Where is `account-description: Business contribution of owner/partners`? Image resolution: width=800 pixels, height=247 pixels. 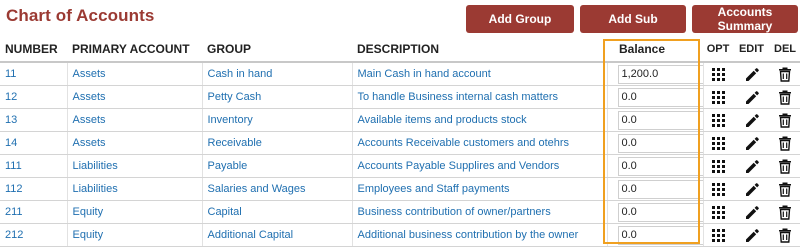
account-description: Business contribution of owner/partners is located at coordinates (480, 212).